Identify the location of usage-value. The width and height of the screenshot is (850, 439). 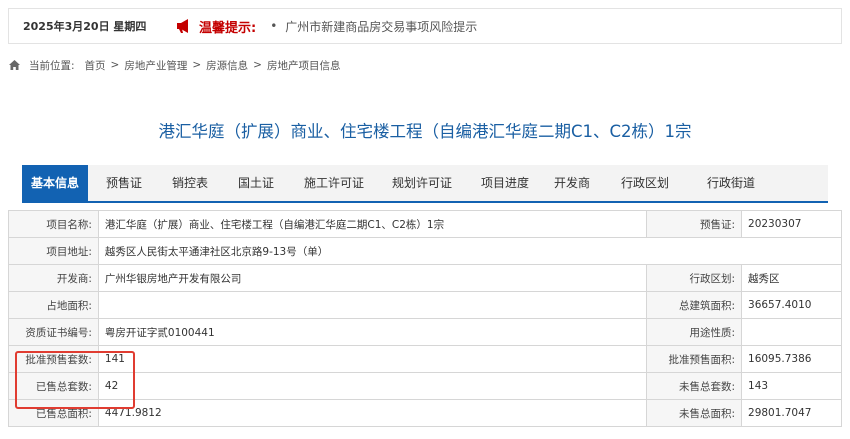
(791, 332).